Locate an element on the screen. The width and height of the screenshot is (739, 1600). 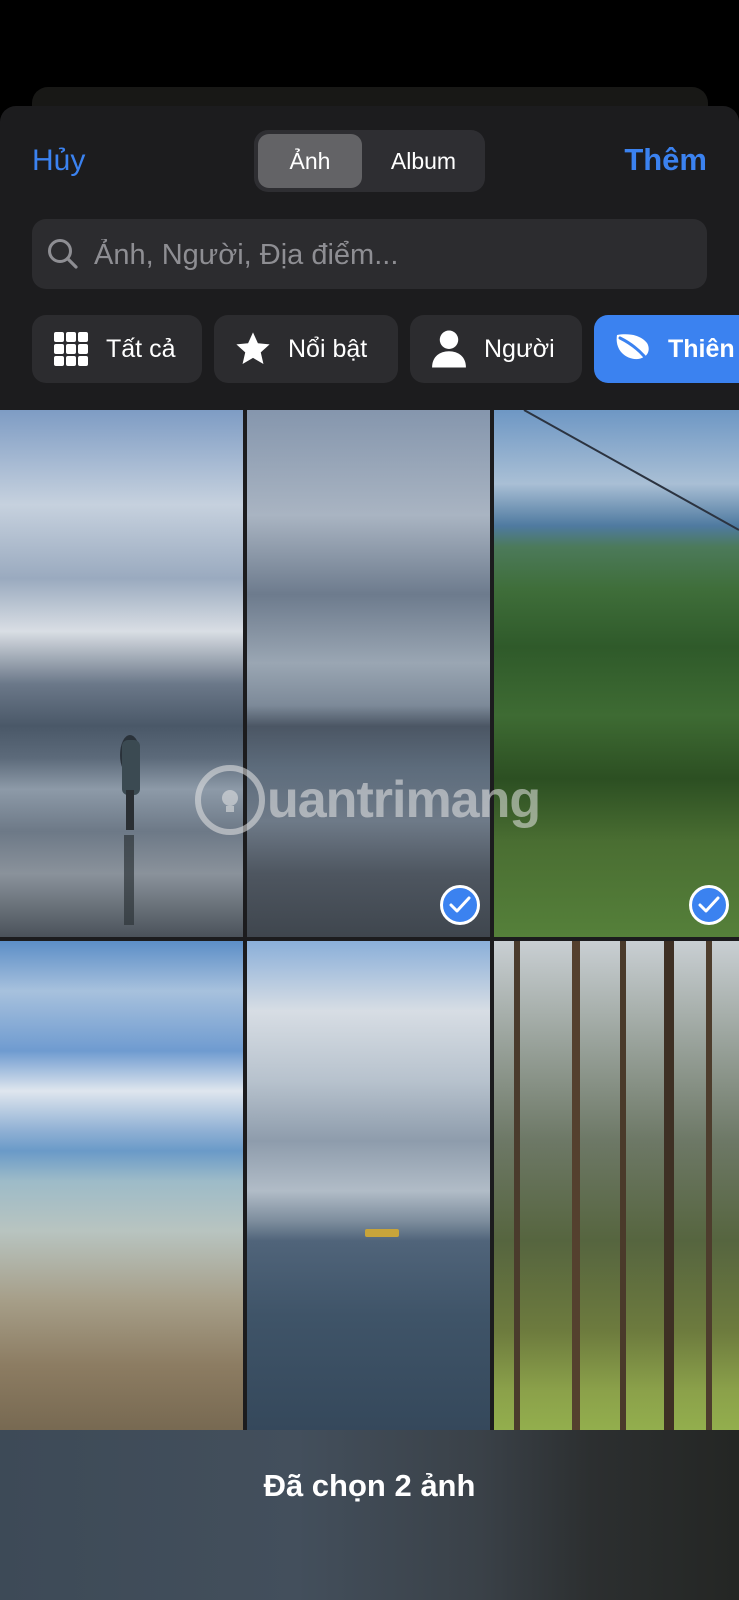
search-bar is located at coordinates (369, 255).